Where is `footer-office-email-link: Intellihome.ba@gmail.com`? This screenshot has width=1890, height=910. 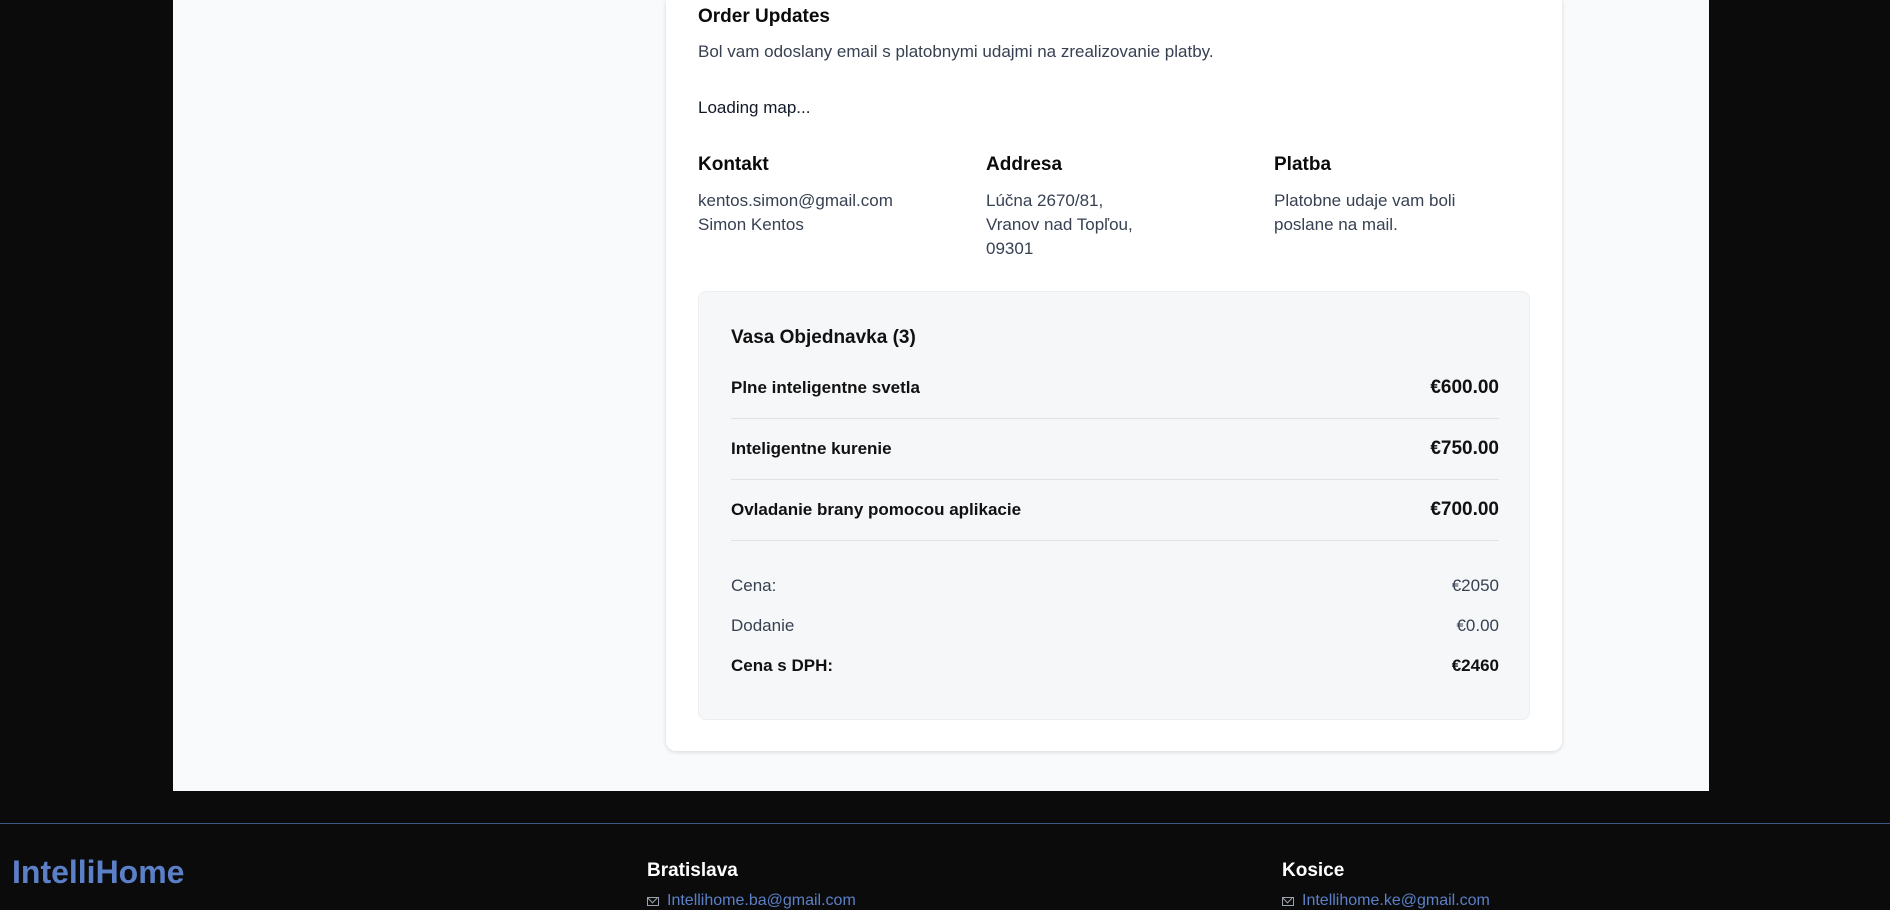
footer-office-email-link: Intellihome.ba@gmail.com is located at coordinates (751, 901).